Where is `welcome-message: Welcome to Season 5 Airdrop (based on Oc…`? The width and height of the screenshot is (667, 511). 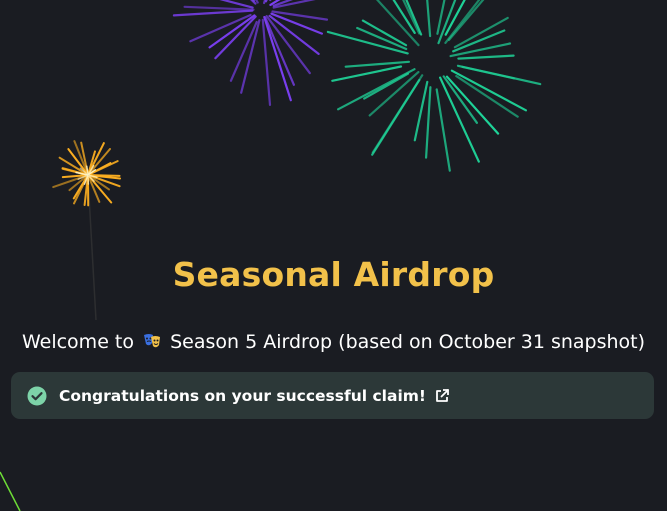 welcome-message: Welcome to Season 5 Airdrop (based on Oc… is located at coordinates (333, 342).